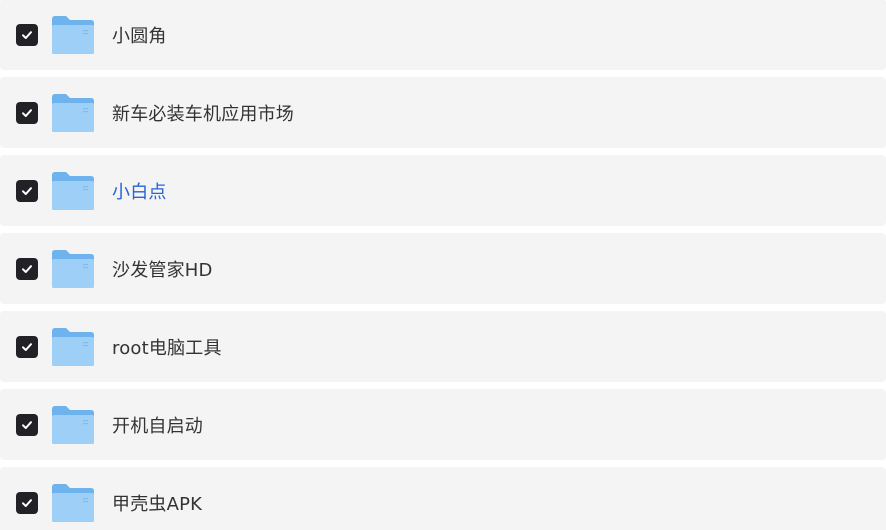 The height and width of the screenshot is (530, 886). I want to click on file-name: 新车必装车机应用市场, so click(203, 113).